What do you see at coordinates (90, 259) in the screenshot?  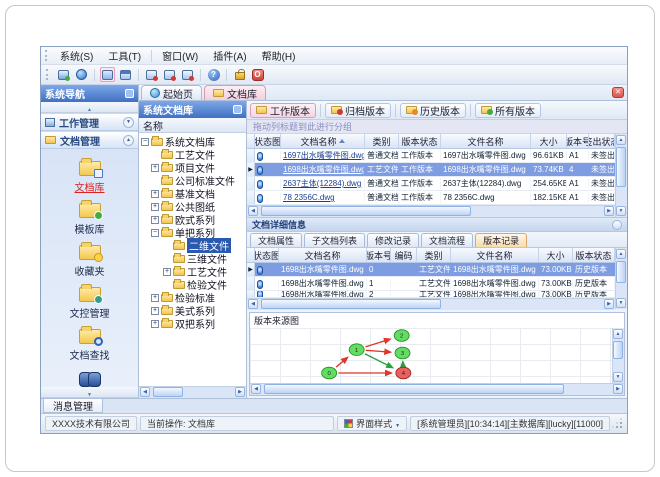 I see `sidebar-item-favorites: 收藏夹` at bounding box center [90, 259].